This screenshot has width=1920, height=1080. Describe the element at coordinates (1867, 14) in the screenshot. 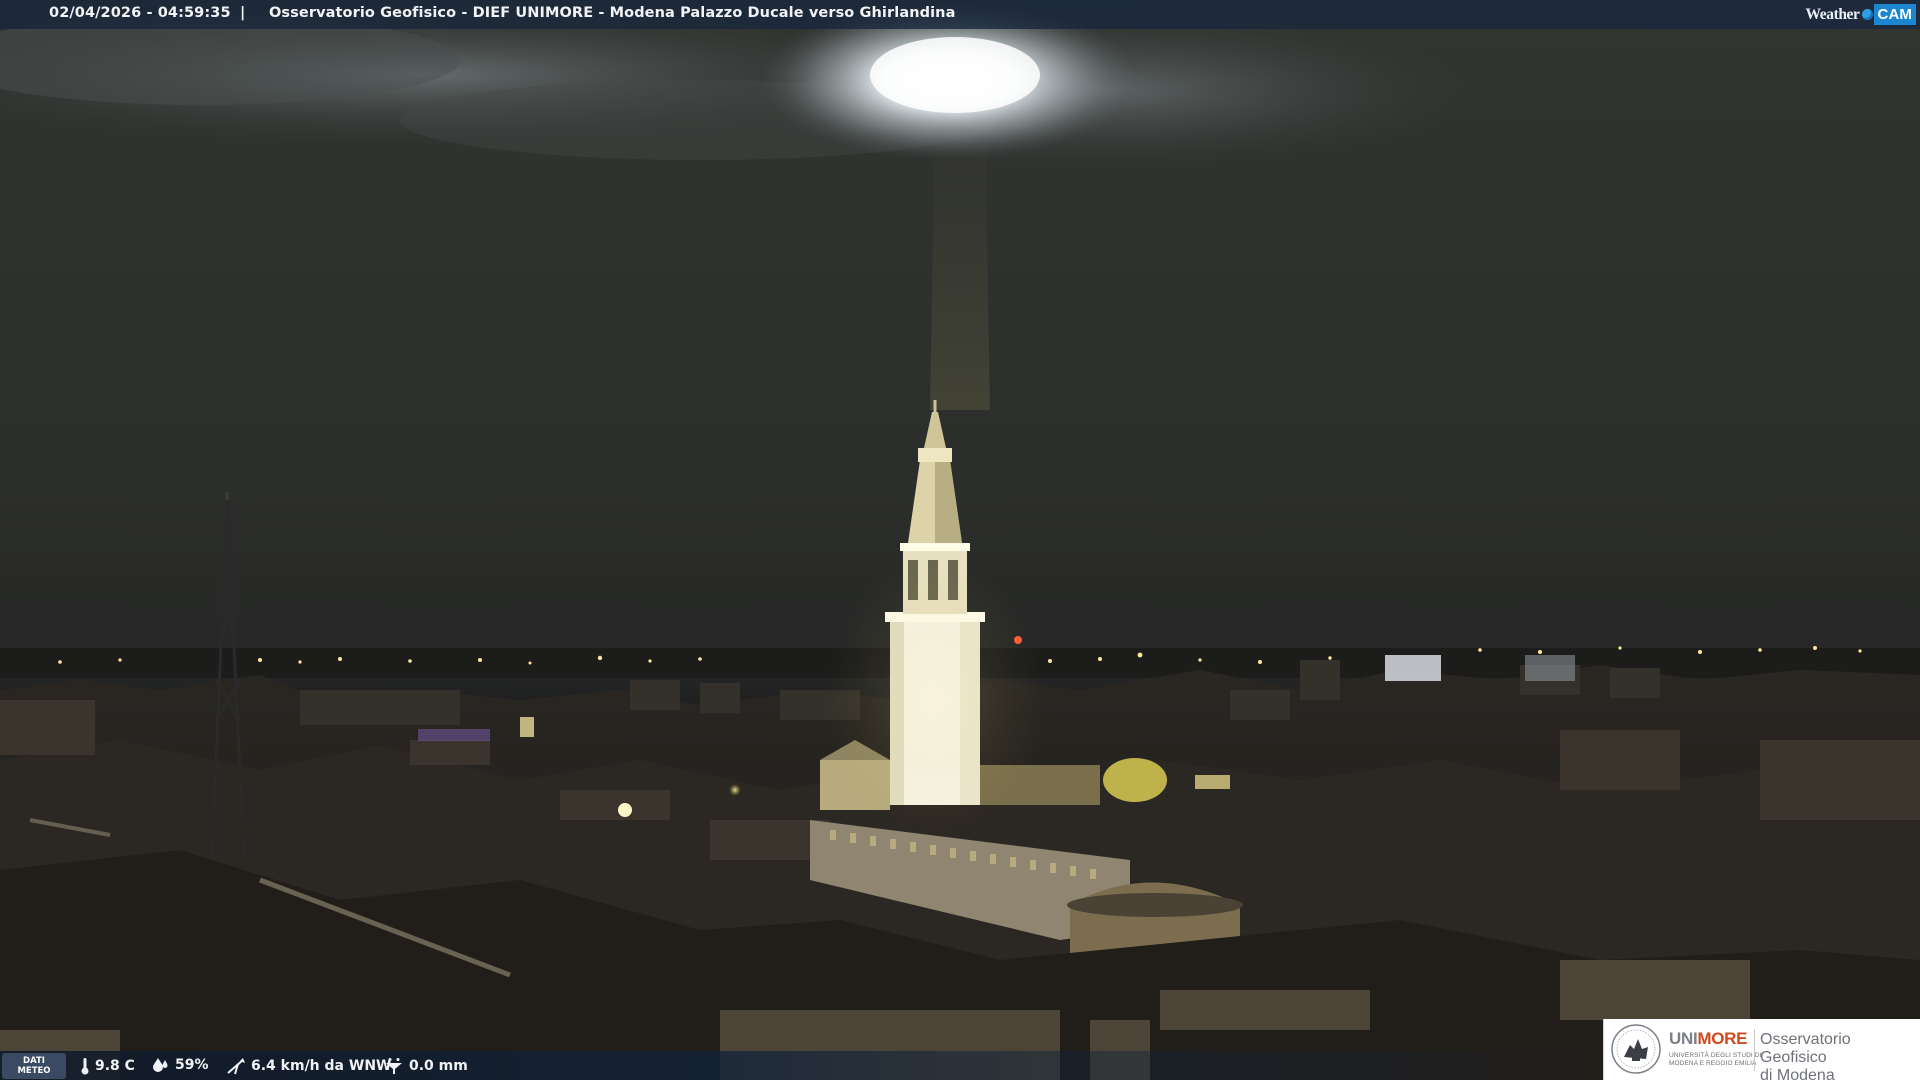

I see `brand-globe-icon` at that location.